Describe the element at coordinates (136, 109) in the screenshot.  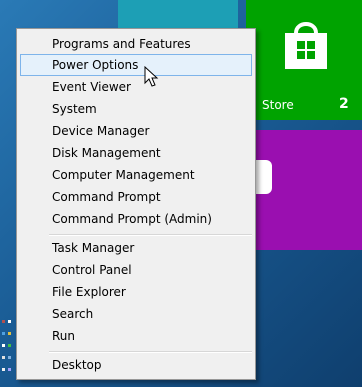
I see `menu-item-system: System` at that location.